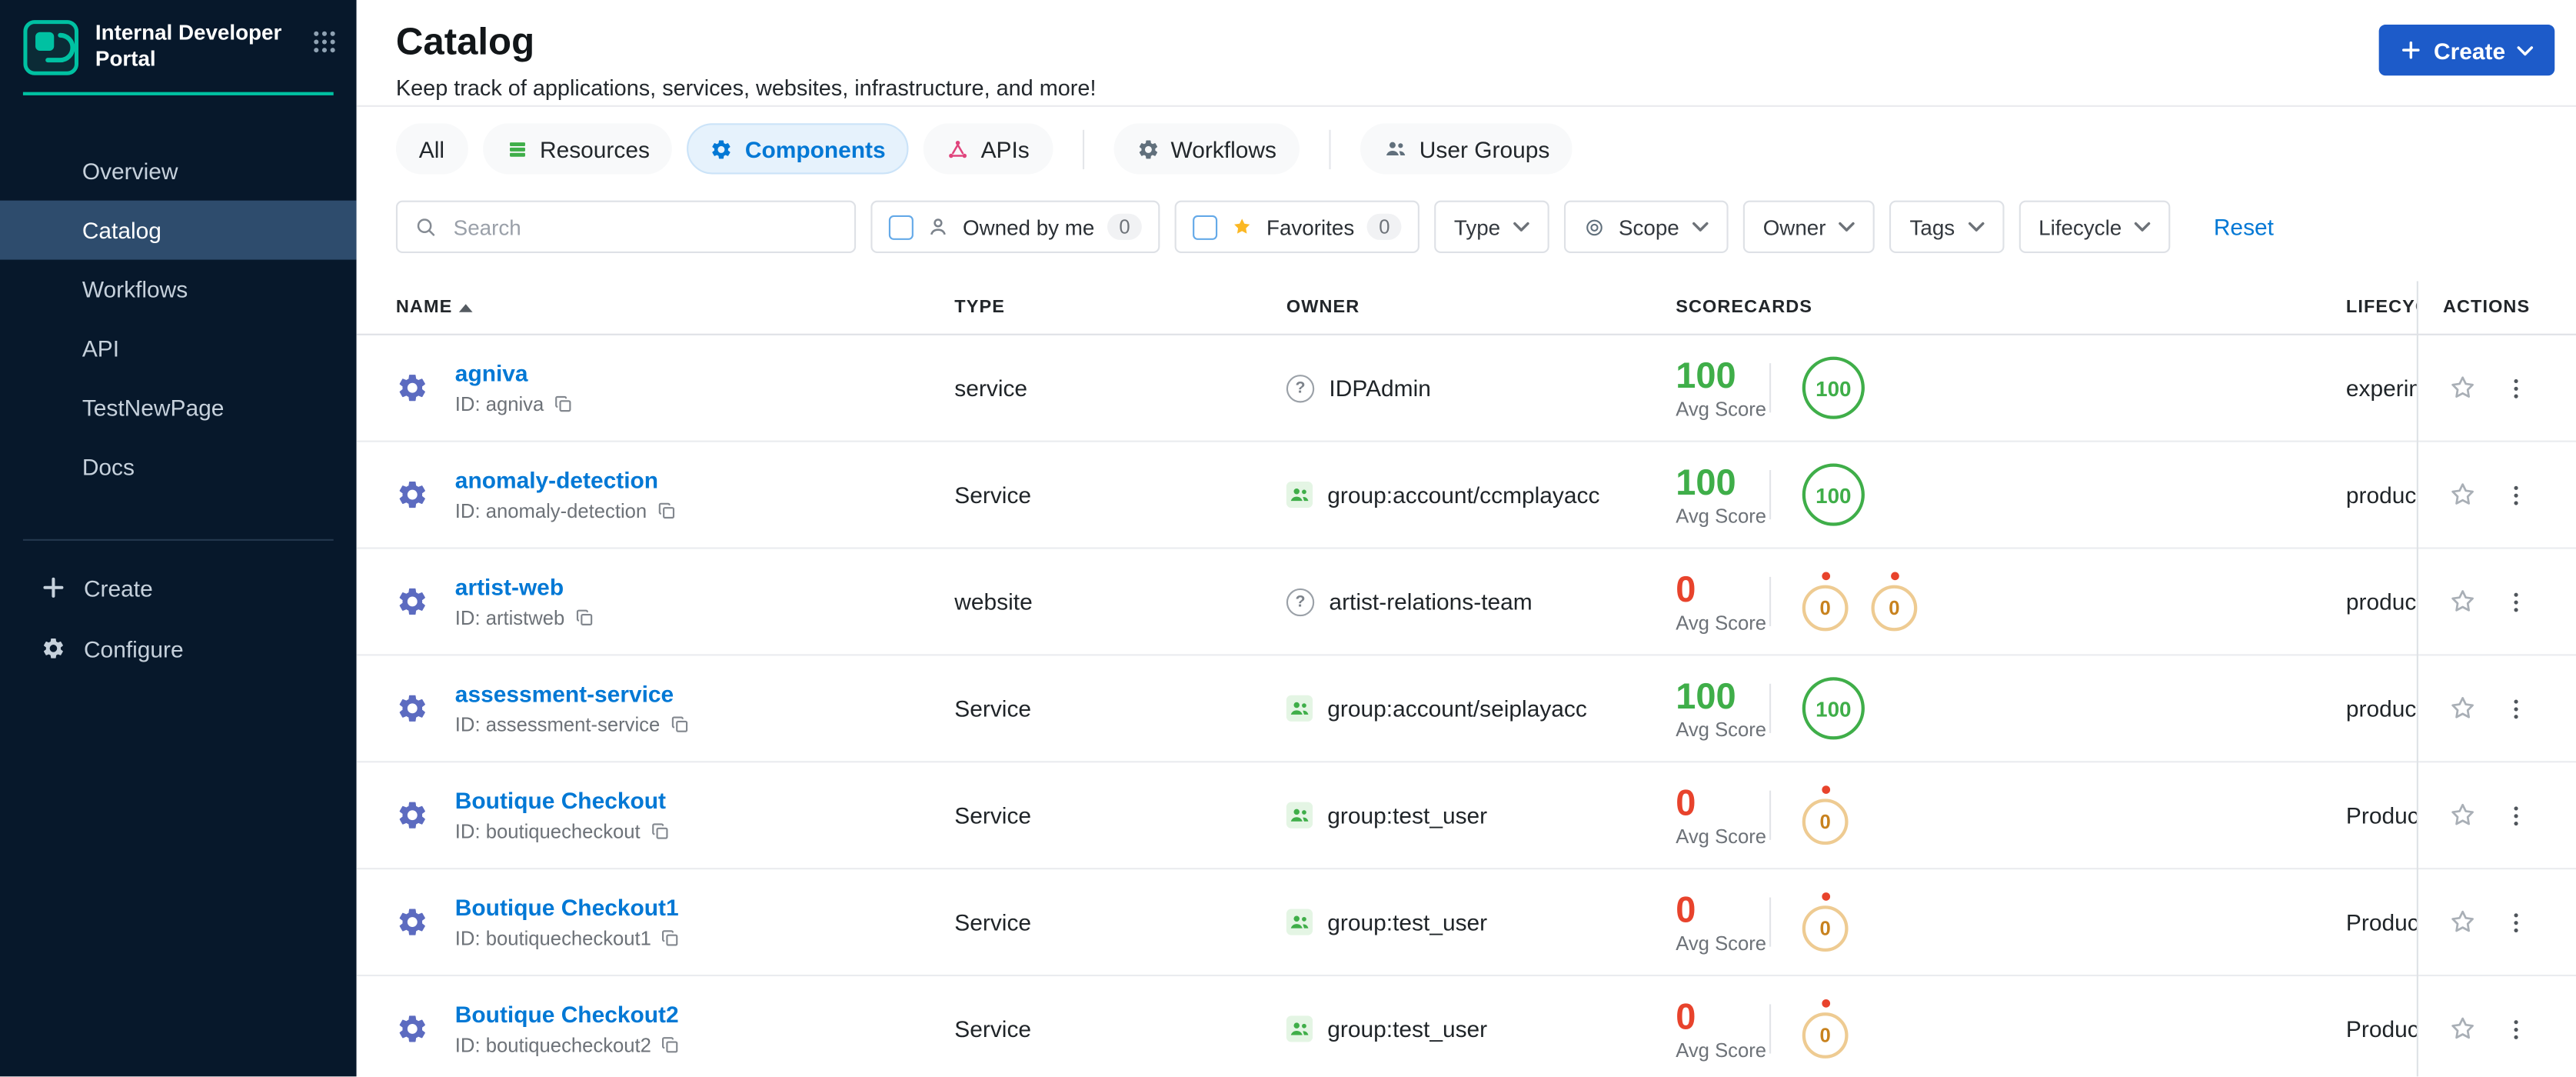 This screenshot has height=1077, width=2576. Describe the element at coordinates (675, 307) in the screenshot. I see `column-header-name: NAME` at that location.